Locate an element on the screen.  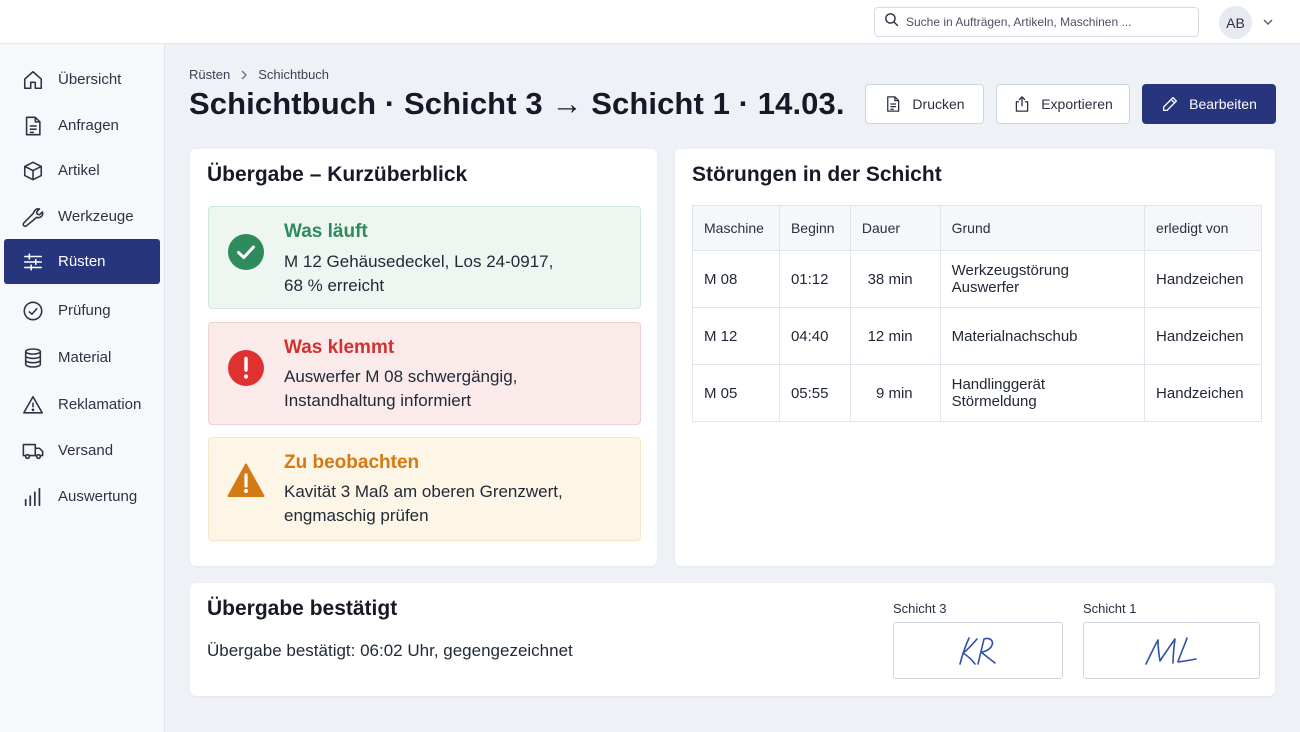
chevron-right-icon is located at coordinates (244, 74).